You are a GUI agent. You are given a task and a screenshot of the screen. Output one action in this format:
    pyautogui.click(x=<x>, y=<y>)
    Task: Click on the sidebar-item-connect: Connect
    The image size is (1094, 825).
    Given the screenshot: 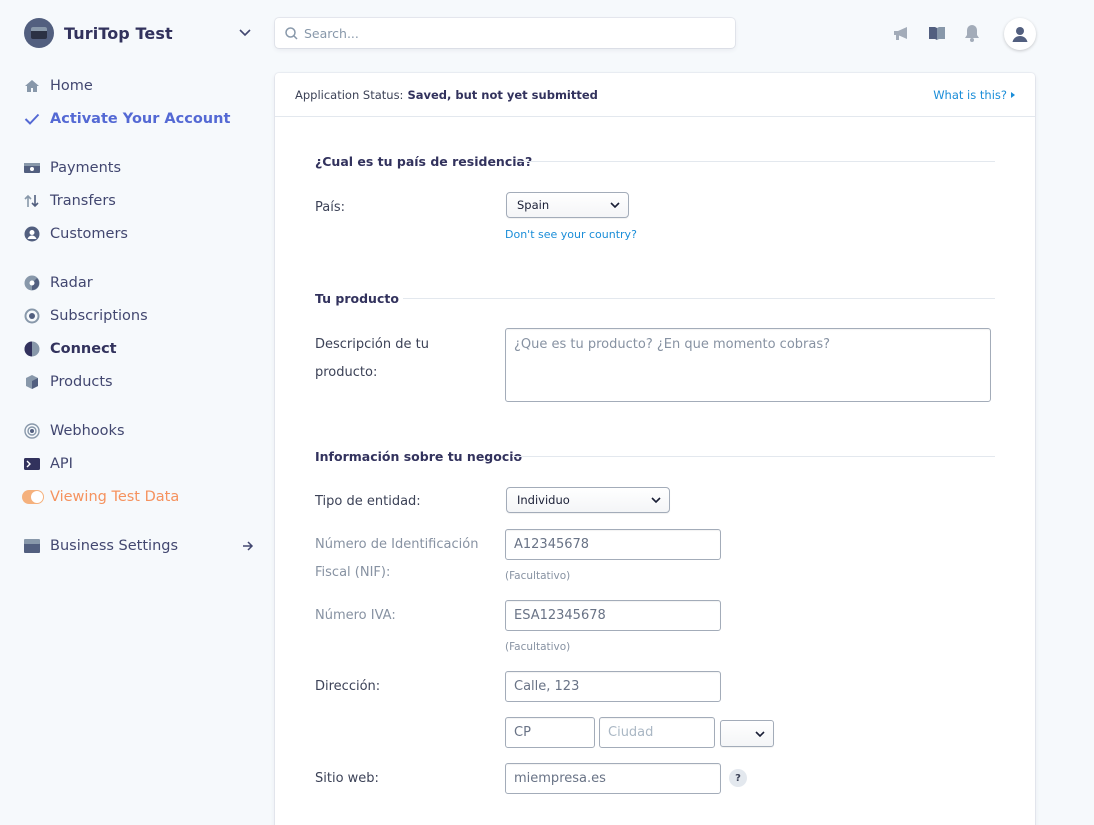 What is the action you would take?
    pyautogui.click(x=70, y=349)
    